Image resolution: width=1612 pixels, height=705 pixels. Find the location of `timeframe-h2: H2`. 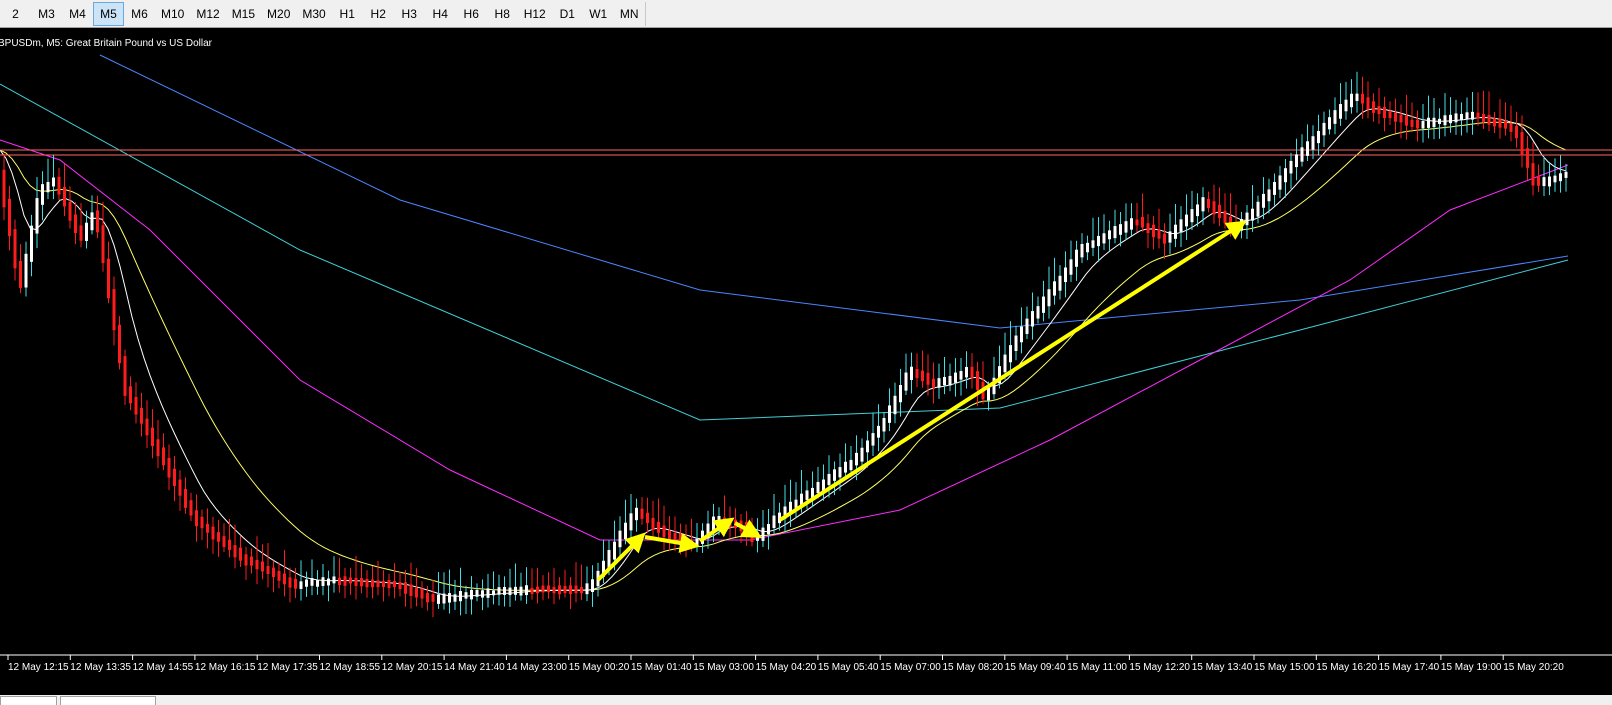

timeframe-h2: H2 is located at coordinates (378, 14).